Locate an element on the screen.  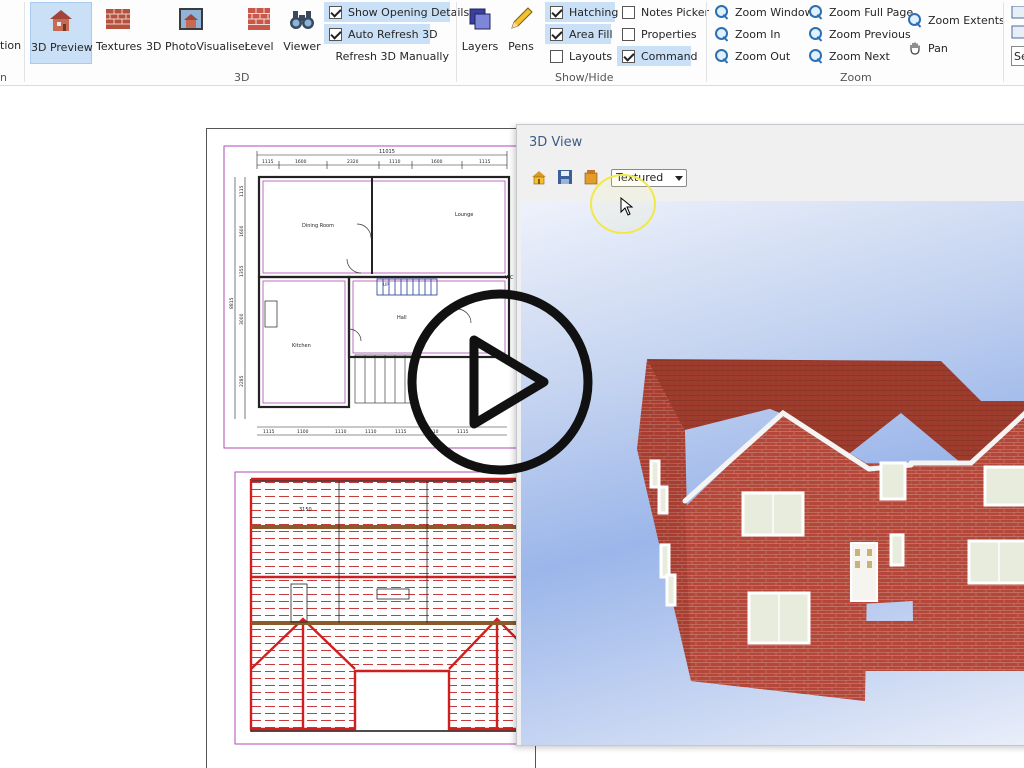
group-label-zoom: Zoom is located at coordinates (856, 77).